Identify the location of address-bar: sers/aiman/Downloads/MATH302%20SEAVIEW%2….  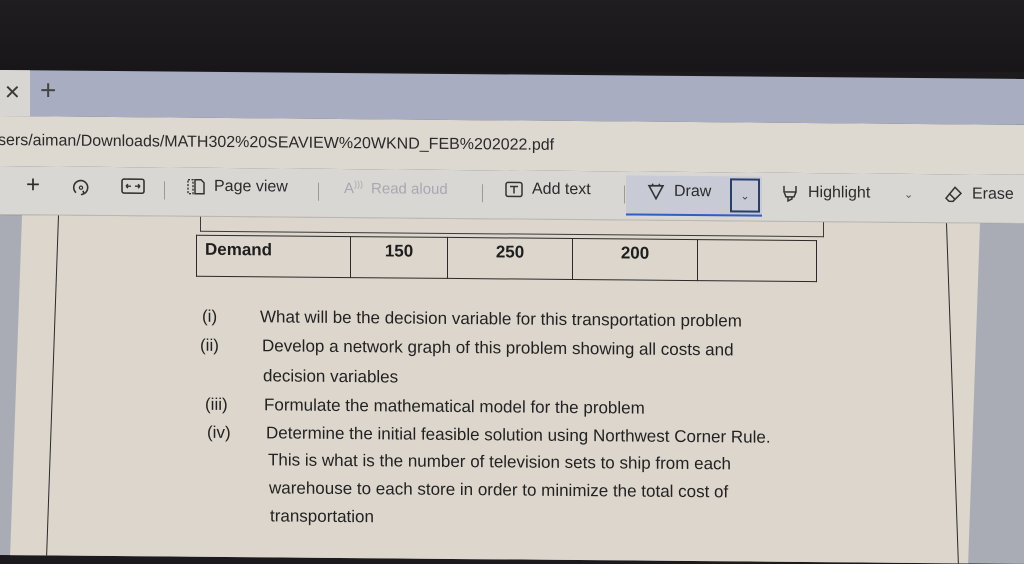
(512, 145).